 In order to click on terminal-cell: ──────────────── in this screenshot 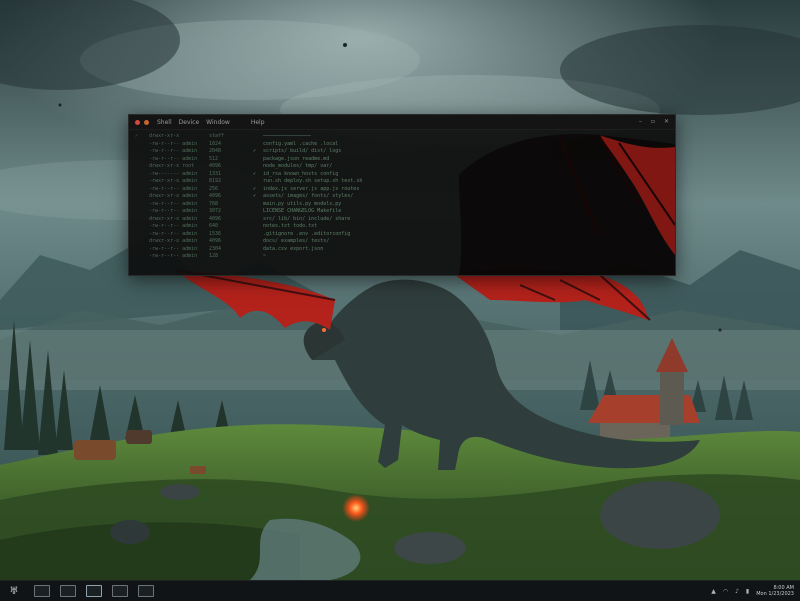, I will do `click(287, 136)`.